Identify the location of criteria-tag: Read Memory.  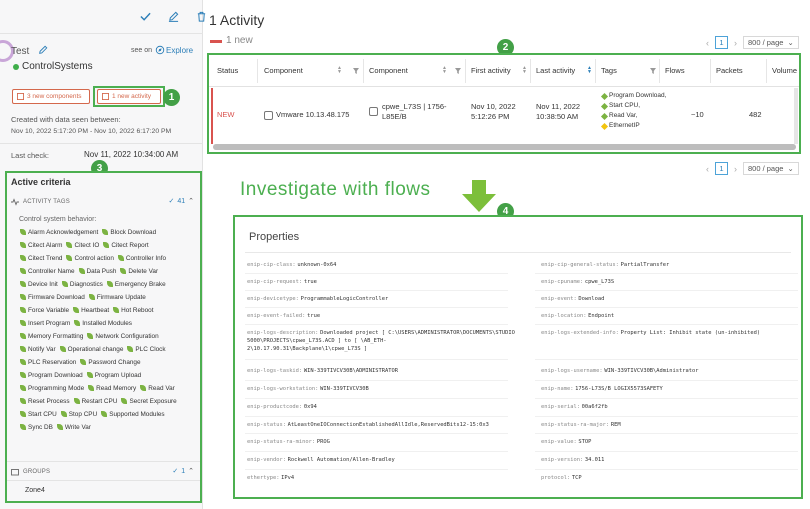
(112, 388).